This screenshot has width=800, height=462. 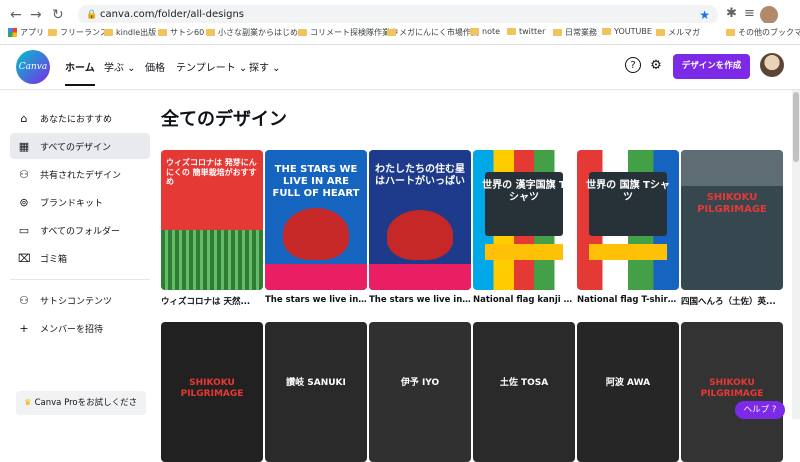 I want to click on design-card: 讃岐 SANUKI, so click(x=316, y=392).